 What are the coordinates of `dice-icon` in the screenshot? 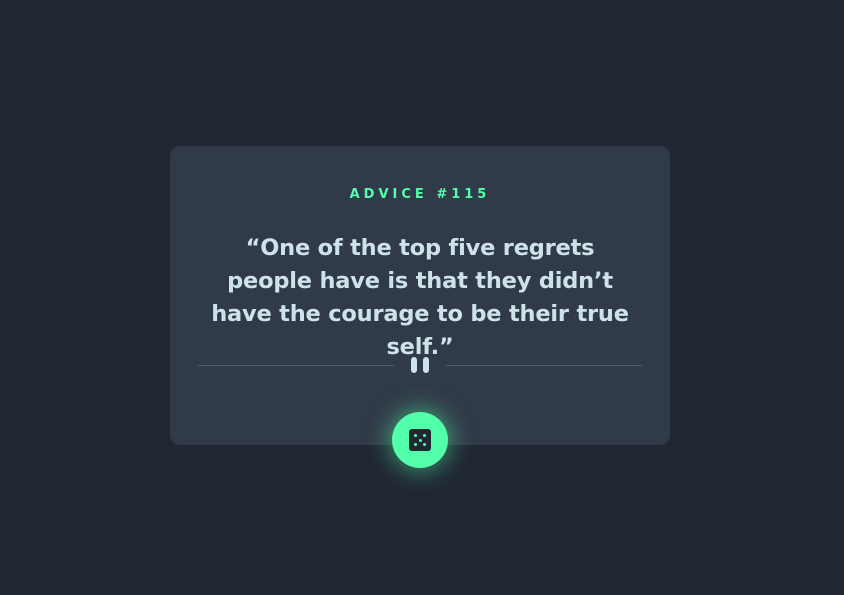 It's located at (420, 440).